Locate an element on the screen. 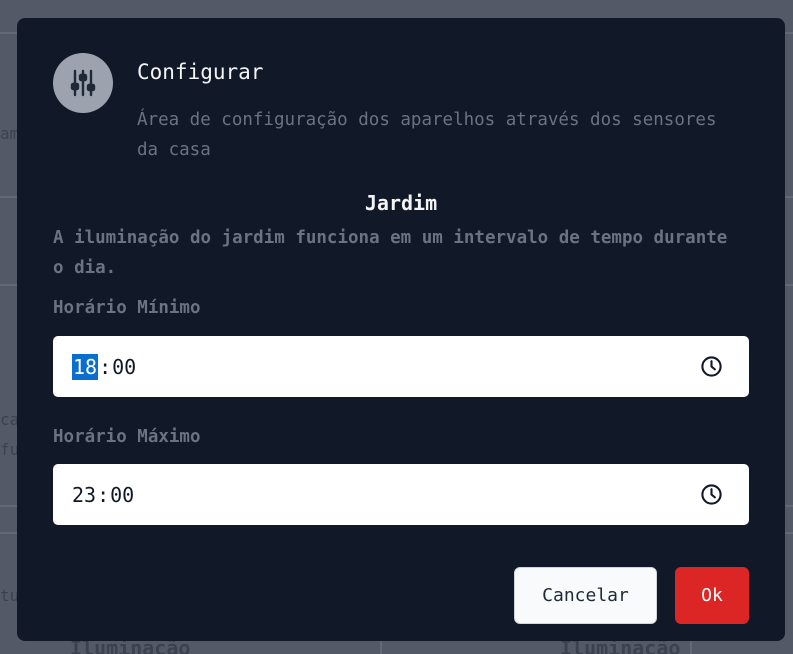  sliders-icon is located at coordinates (83, 83).